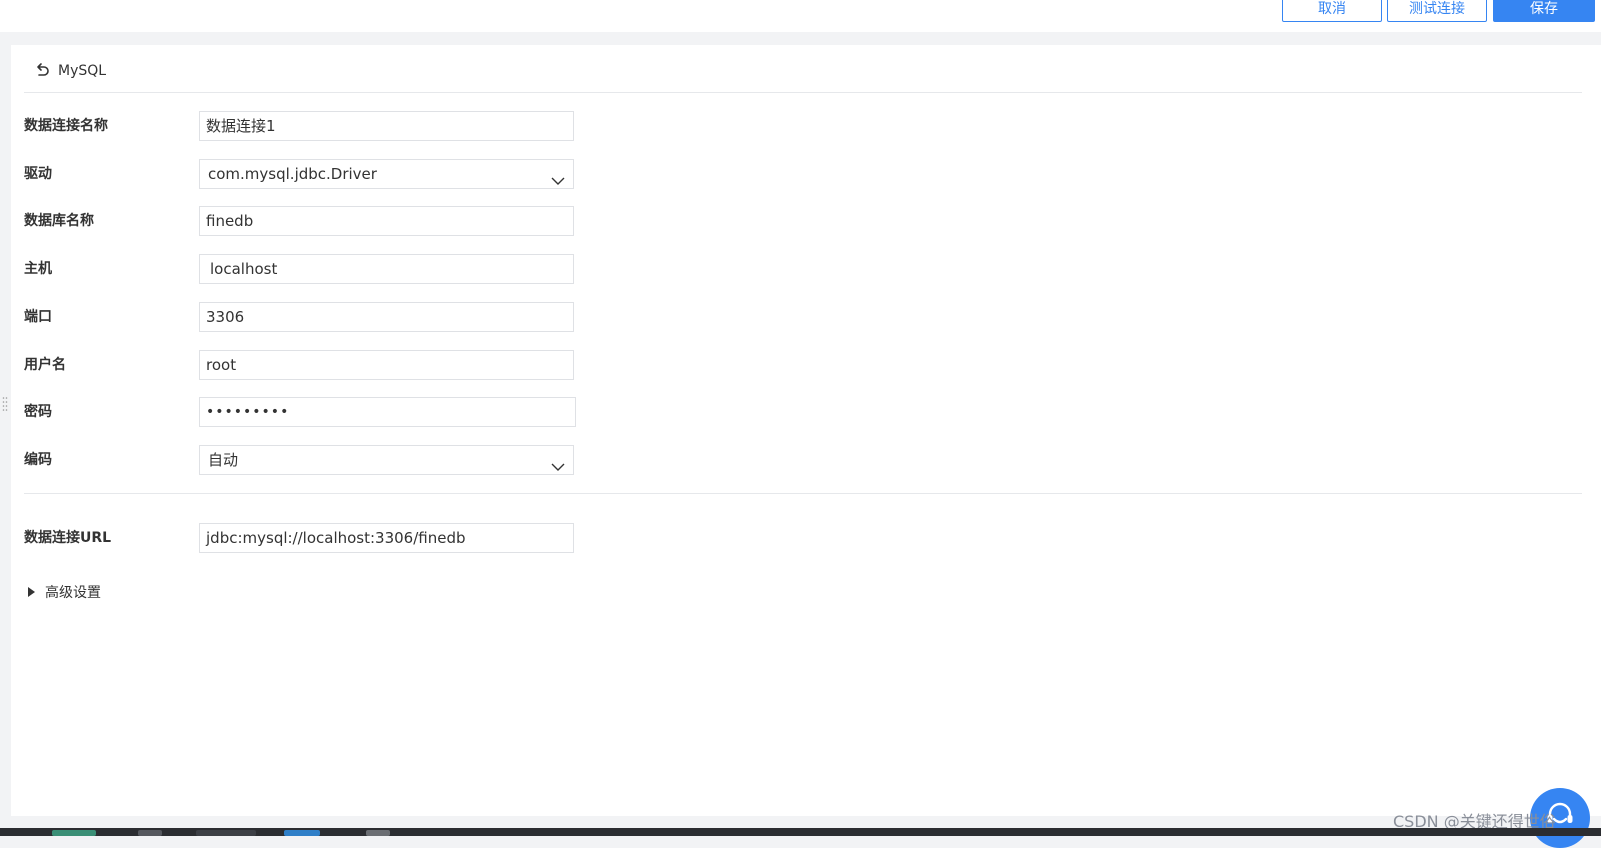 The image size is (1601, 848). I want to click on encoding-label: 编码, so click(38, 460).